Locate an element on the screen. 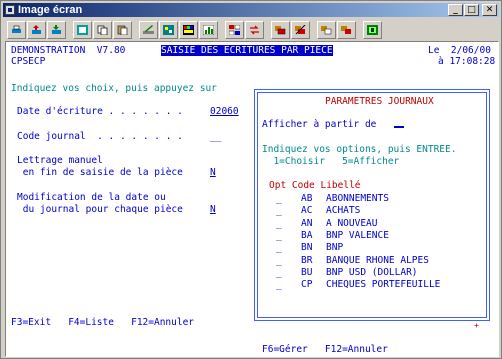  show-from-label: Afficher à partir de is located at coordinates (319, 124).